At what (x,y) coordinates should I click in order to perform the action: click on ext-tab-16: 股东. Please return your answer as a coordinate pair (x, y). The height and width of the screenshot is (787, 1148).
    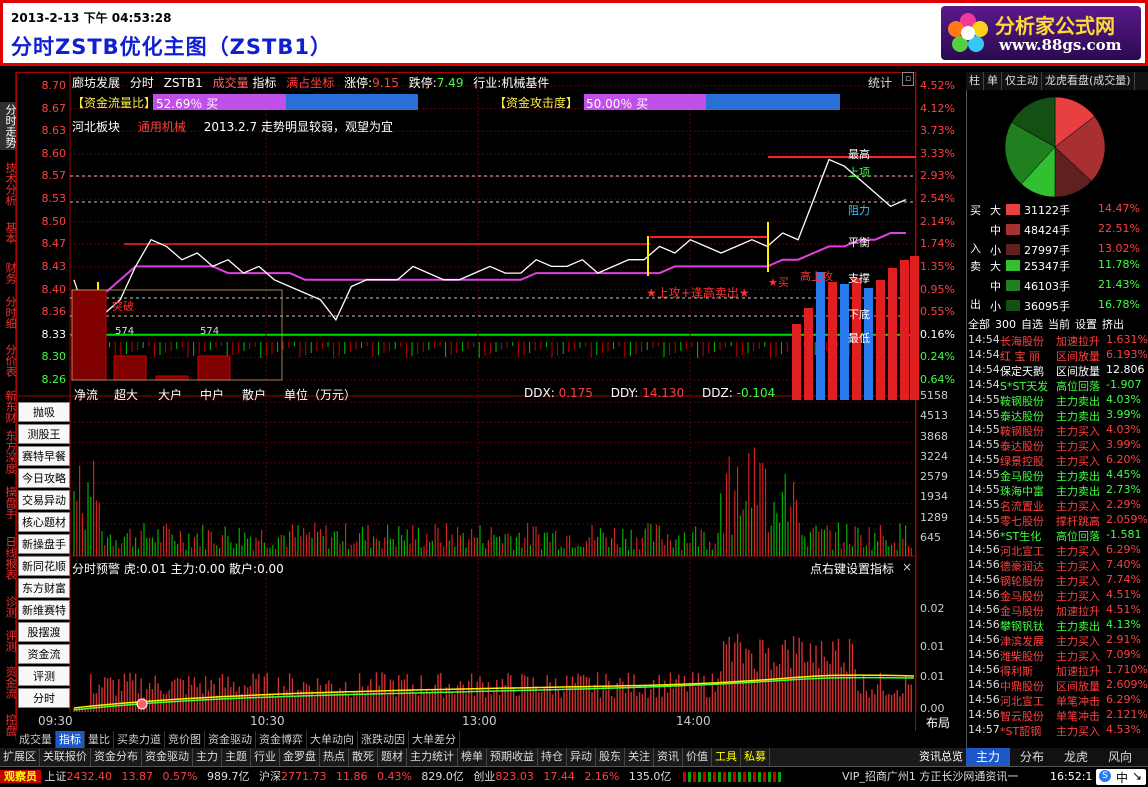
    Looking at the image, I should click on (610, 757).